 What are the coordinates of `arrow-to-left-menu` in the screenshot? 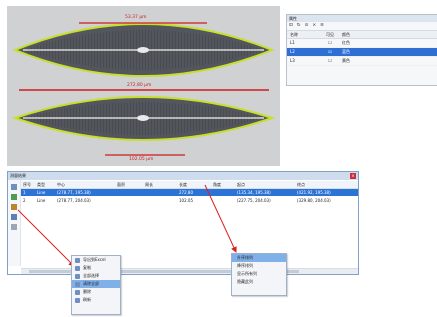 It's located at (46, 238).